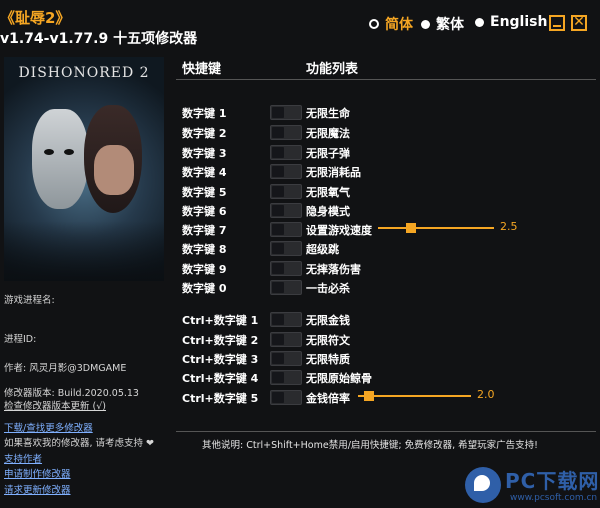 The width and height of the screenshot is (600, 508). Describe the element at coordinates (204, 172) in the screenshot. I see `hotkey-label: 数字键 4` at that location.